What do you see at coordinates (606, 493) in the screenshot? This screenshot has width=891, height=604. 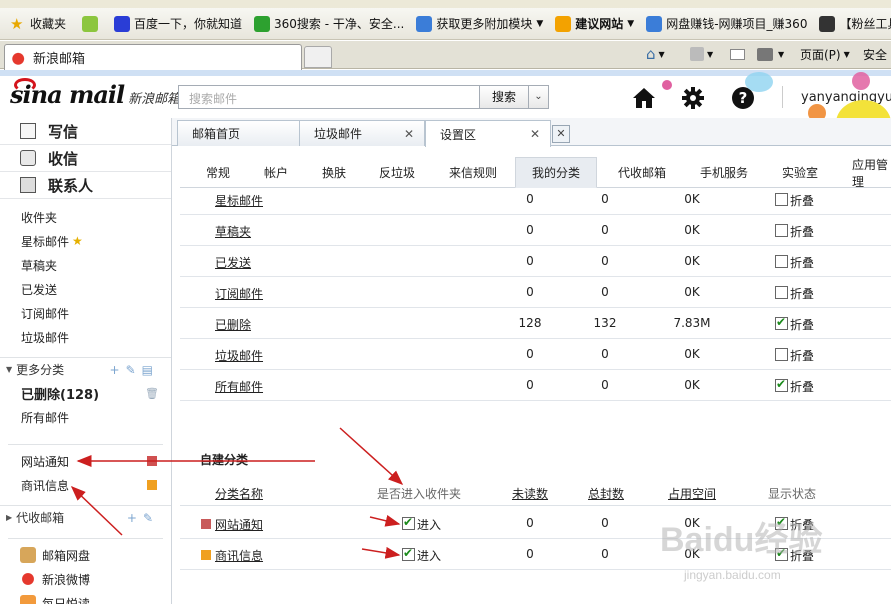 I see `col-header-total: 总封数` at bounding box center [606, 493].